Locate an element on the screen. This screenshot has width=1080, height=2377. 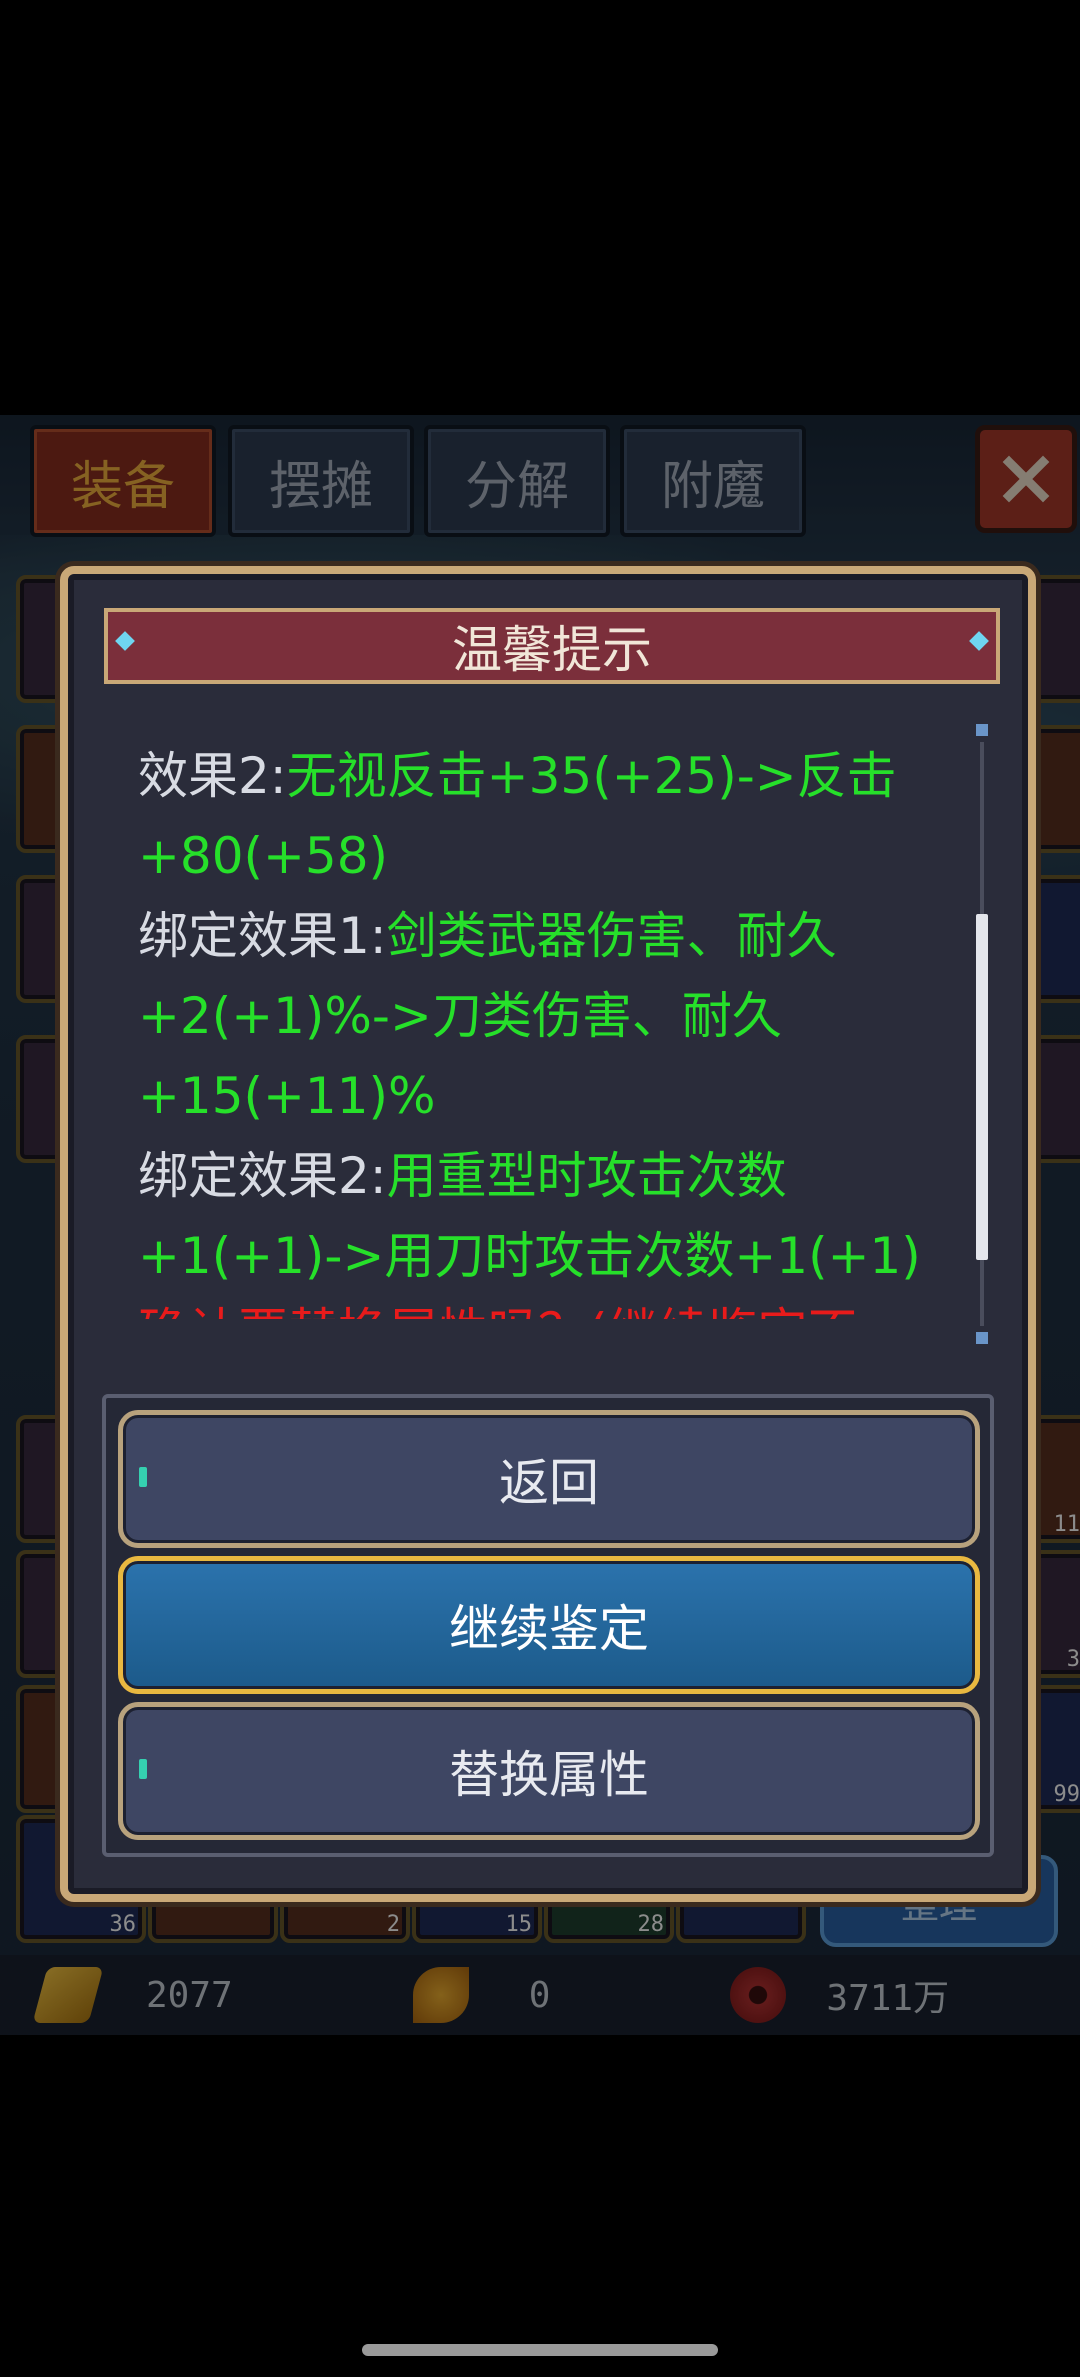
effect-value: 无视反击+35(+25)->反击 is located at coordinates (591, 776).